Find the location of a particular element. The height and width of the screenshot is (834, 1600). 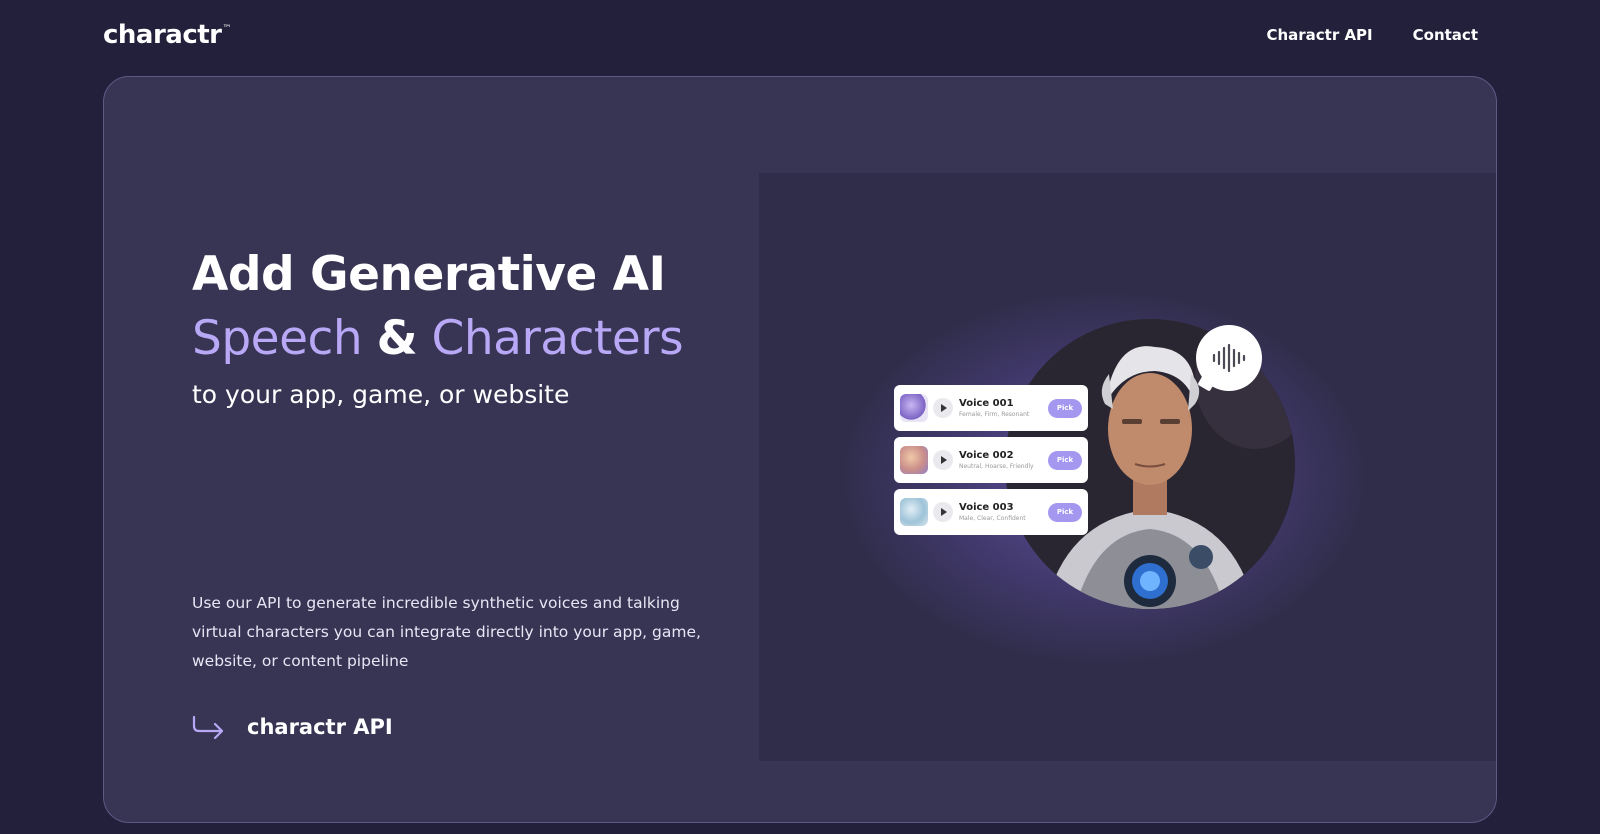

voice-tags: Female, Firm, Resonant is located at coordinates (994, 414).